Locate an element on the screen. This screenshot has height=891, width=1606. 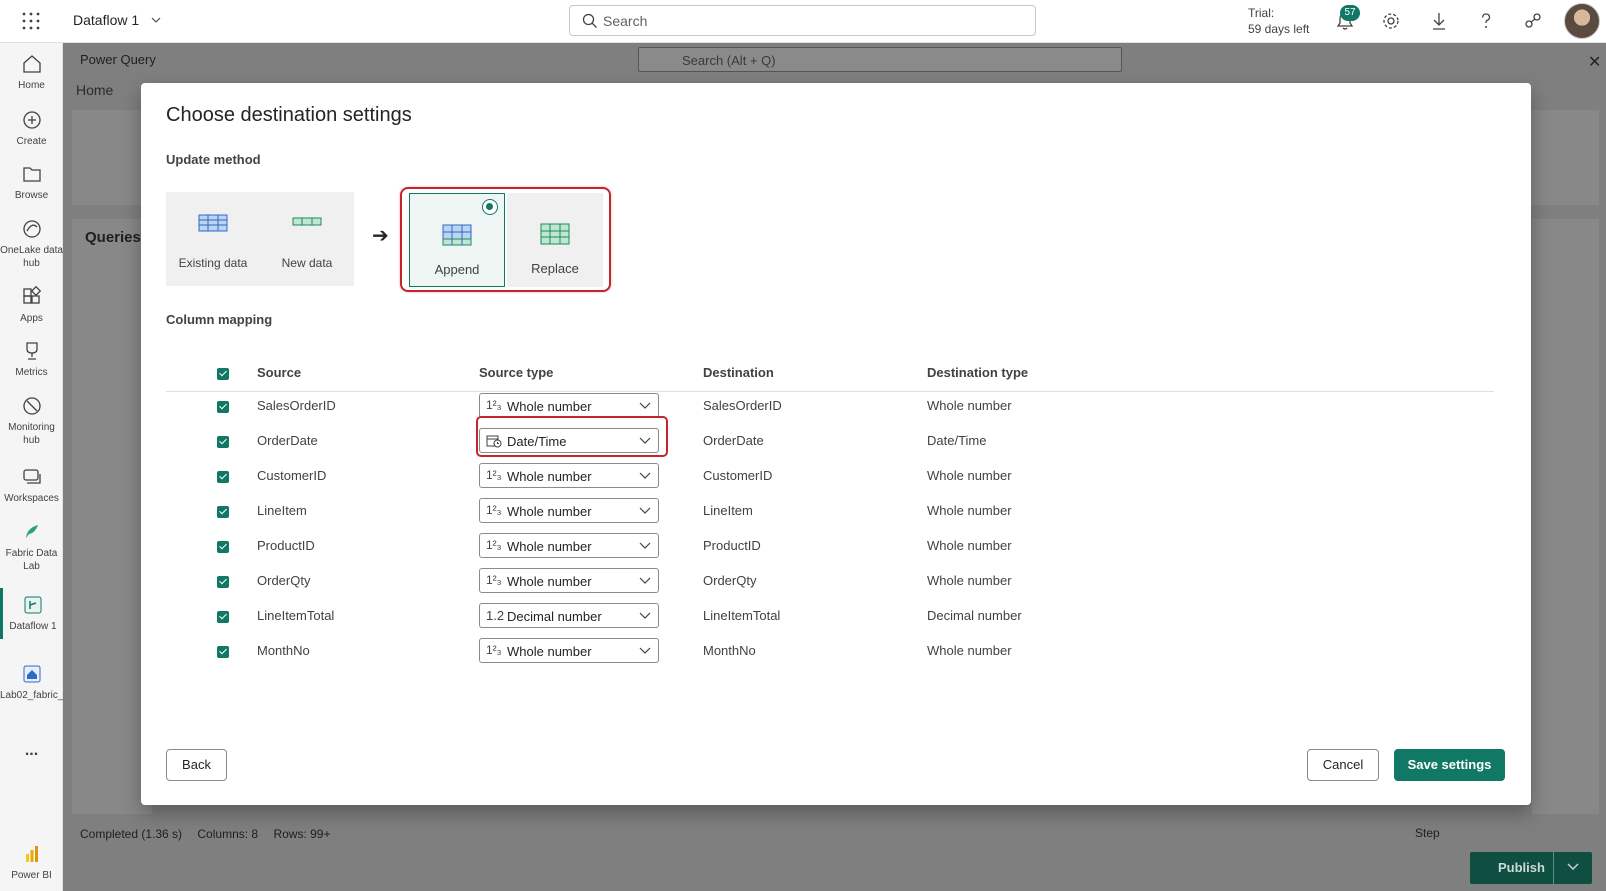
source-type-value: Decimal number is located at coordinates (554, 616).